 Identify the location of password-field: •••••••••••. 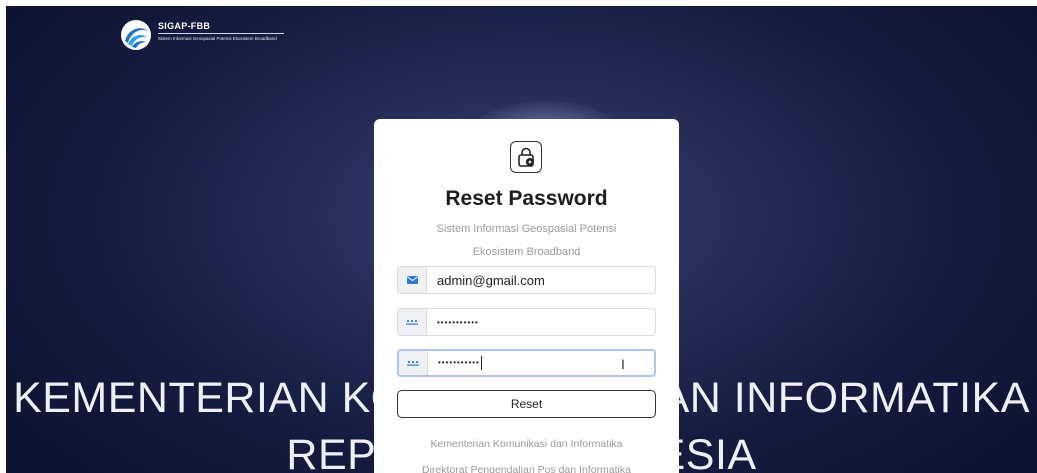
(526, 322).